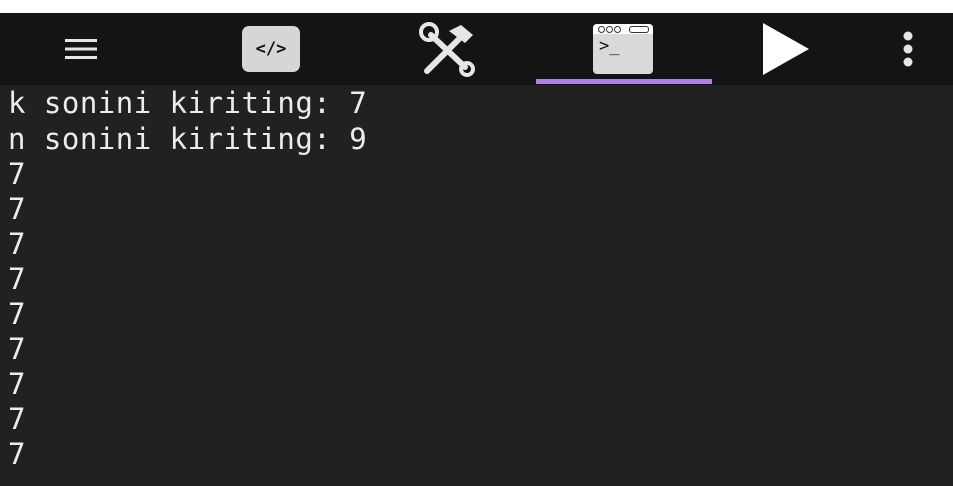 This screenshot has width=953, height=486. I want to click on hamburger-menu-icon, so click(81, 49).